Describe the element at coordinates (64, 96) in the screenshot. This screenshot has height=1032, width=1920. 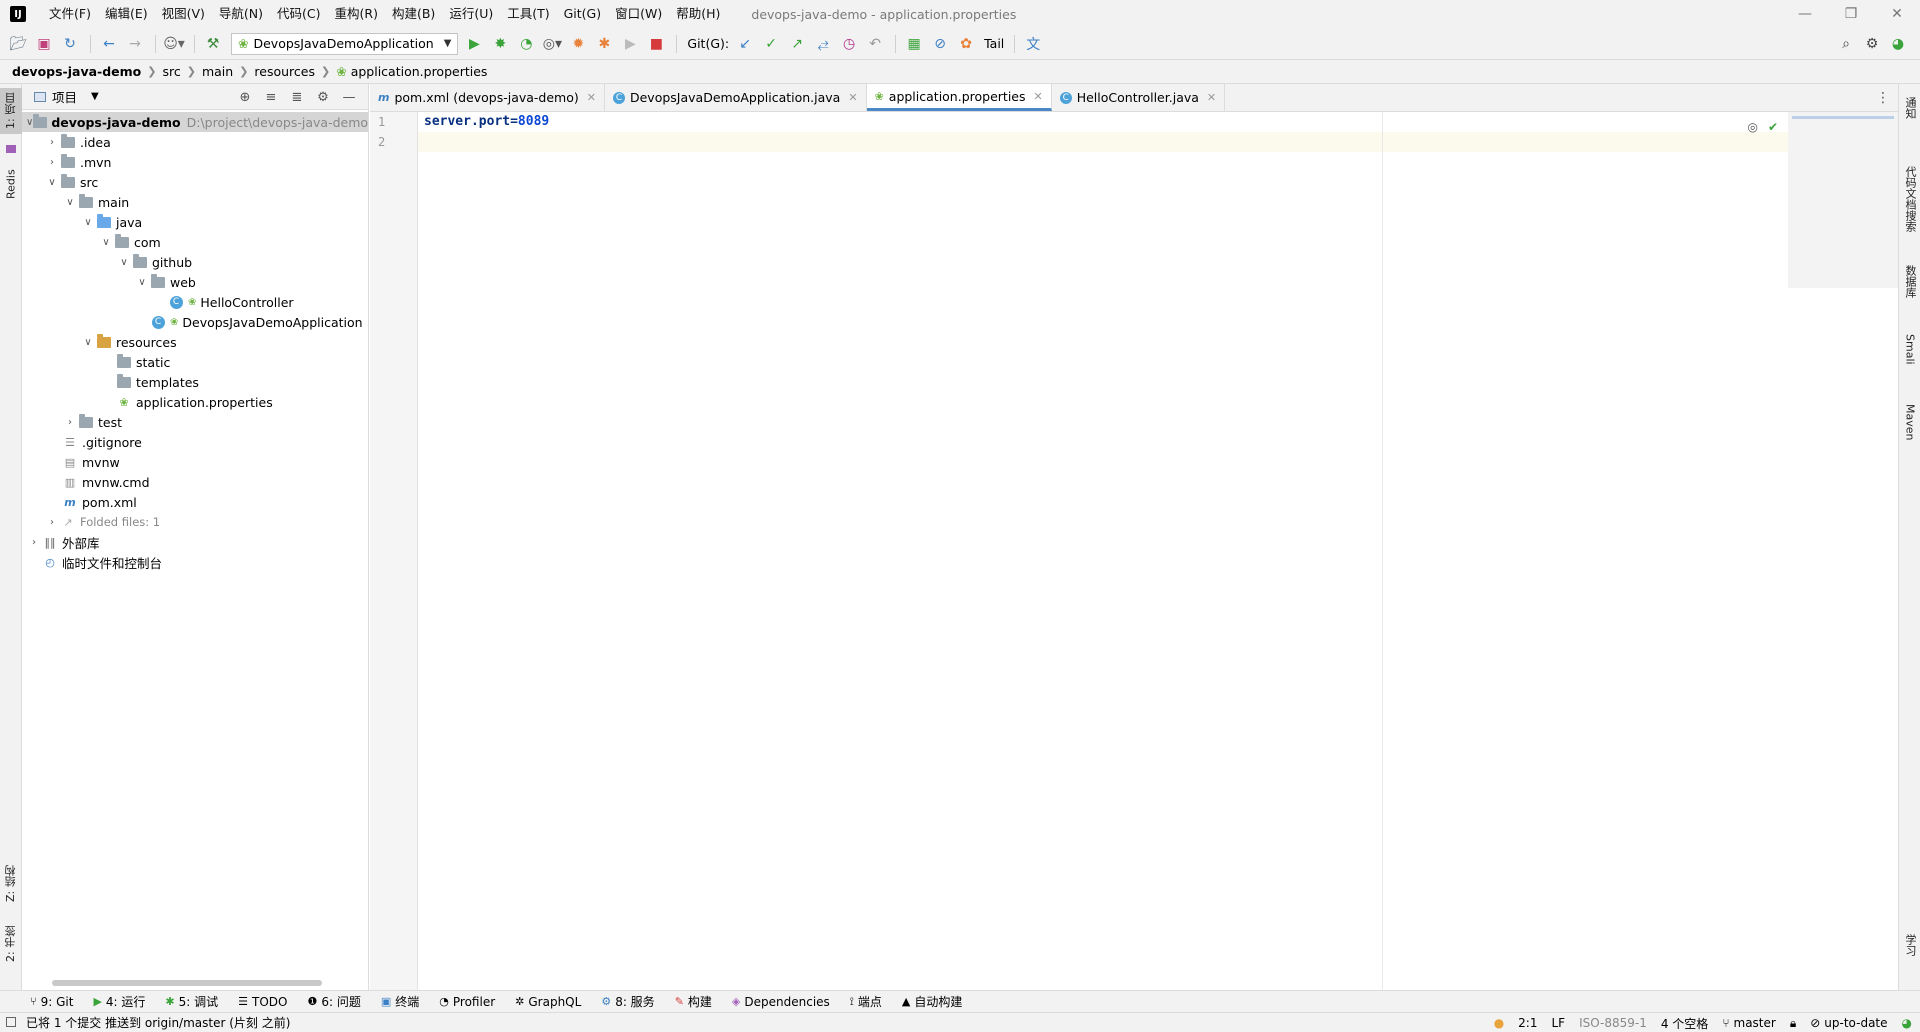
I see `project-panel-title: 项目` at that location.